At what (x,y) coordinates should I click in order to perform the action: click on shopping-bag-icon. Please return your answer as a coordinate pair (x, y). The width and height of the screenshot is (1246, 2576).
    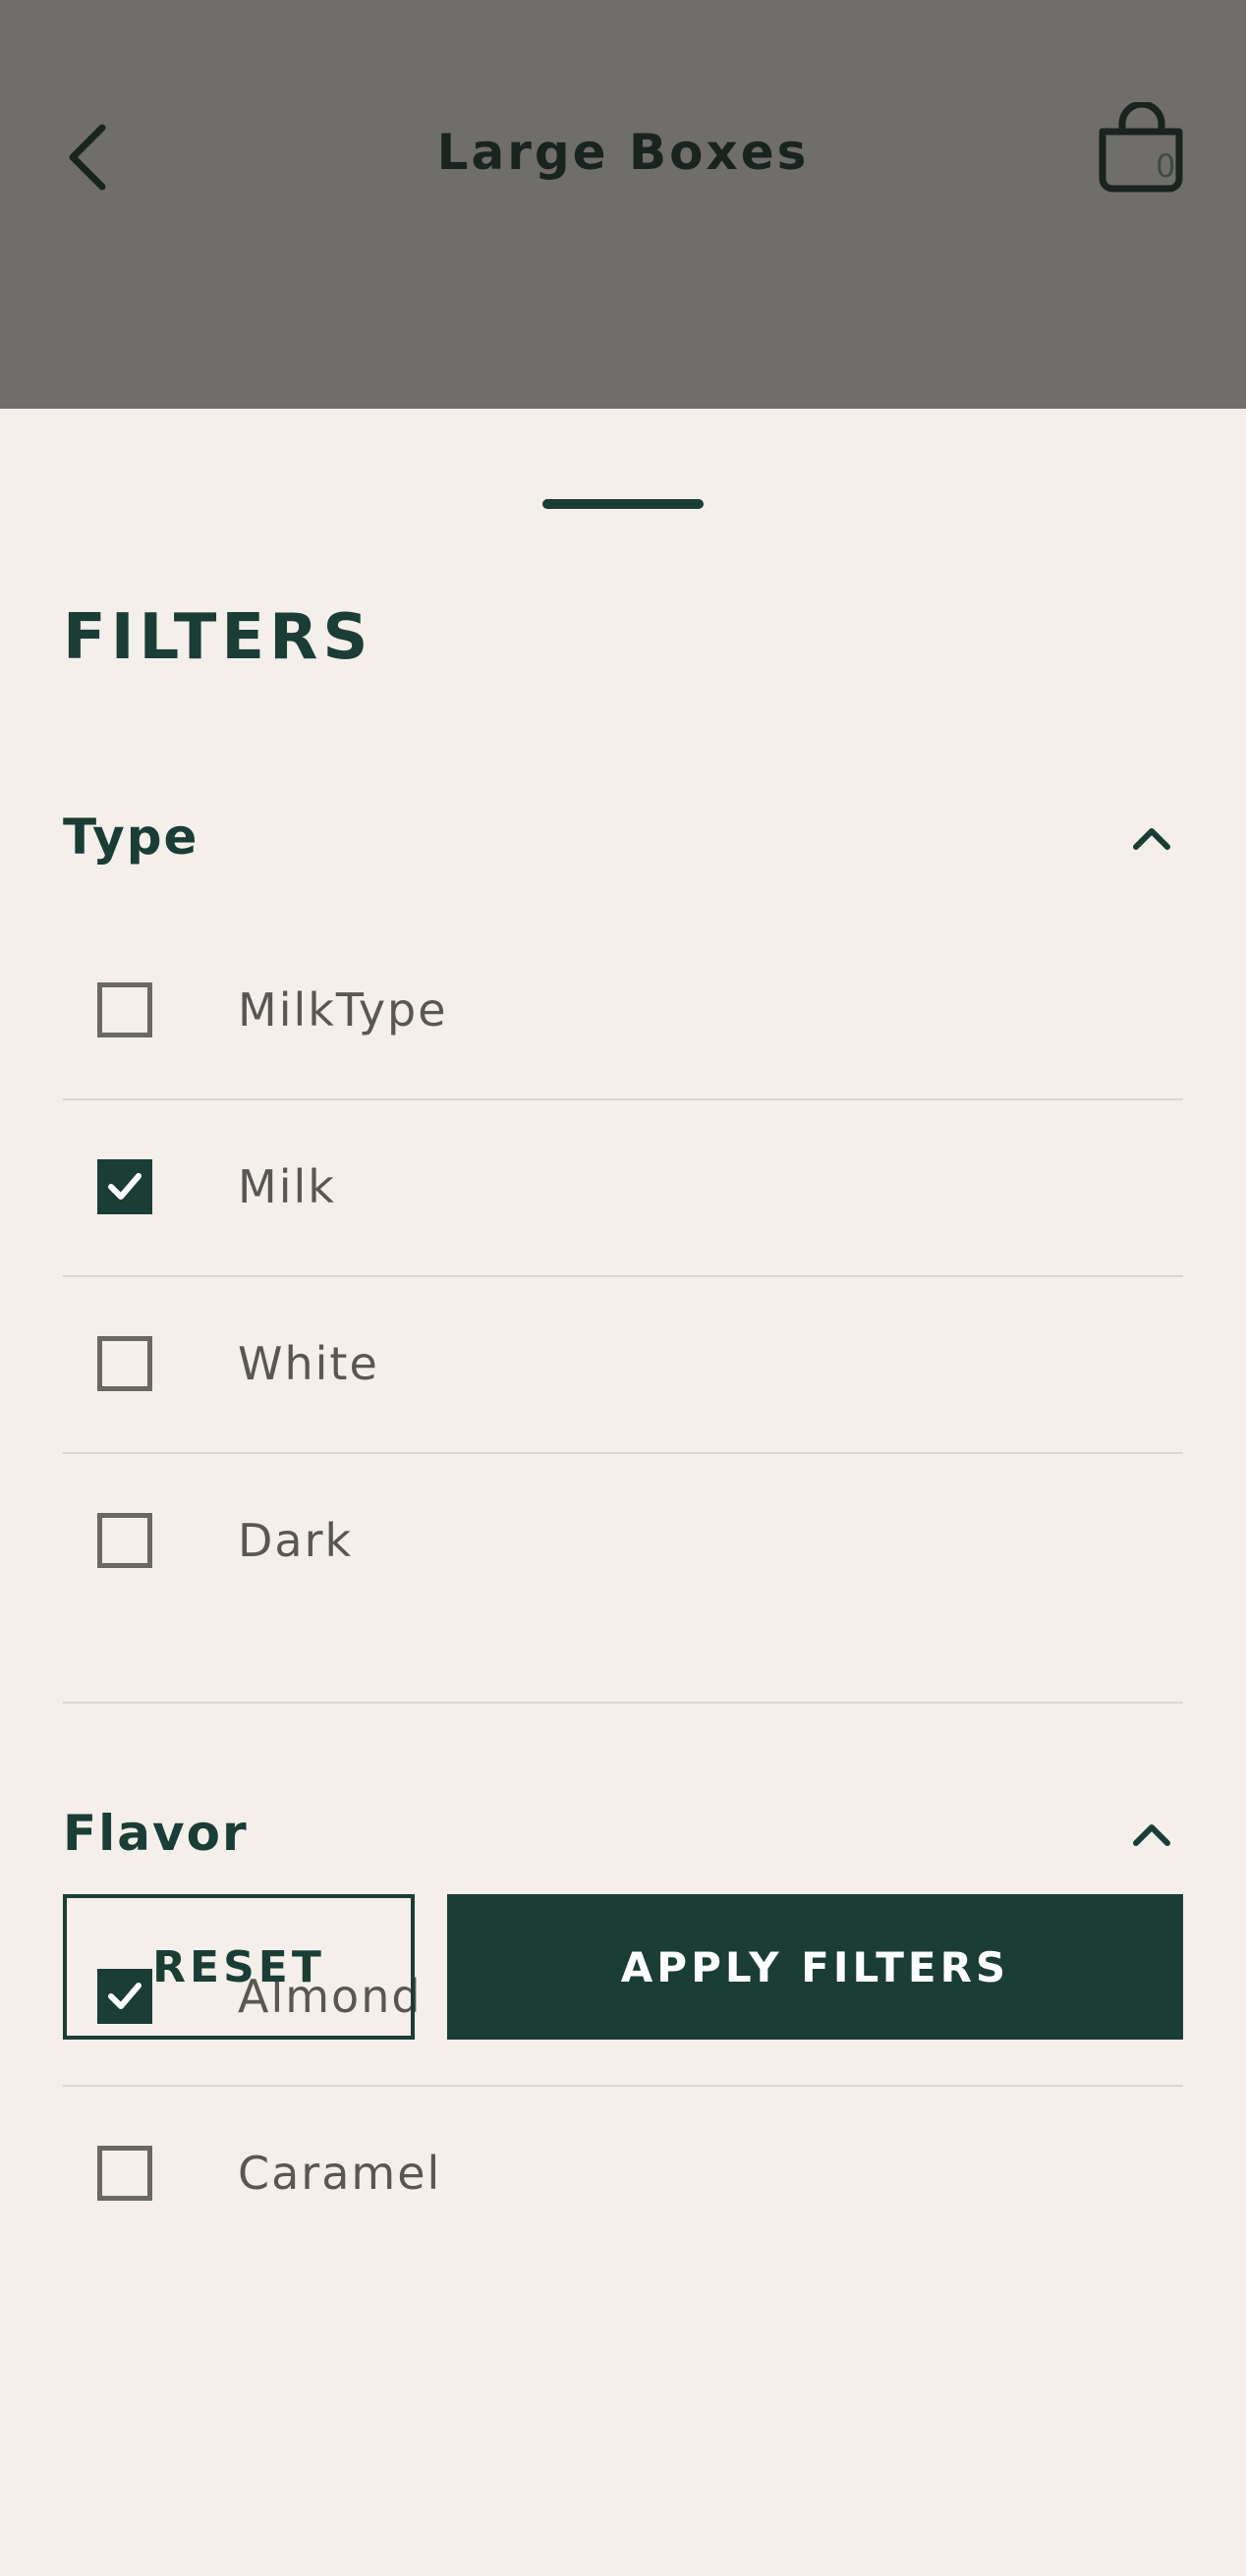
    Looking at the image, I should click on (1141, 146).